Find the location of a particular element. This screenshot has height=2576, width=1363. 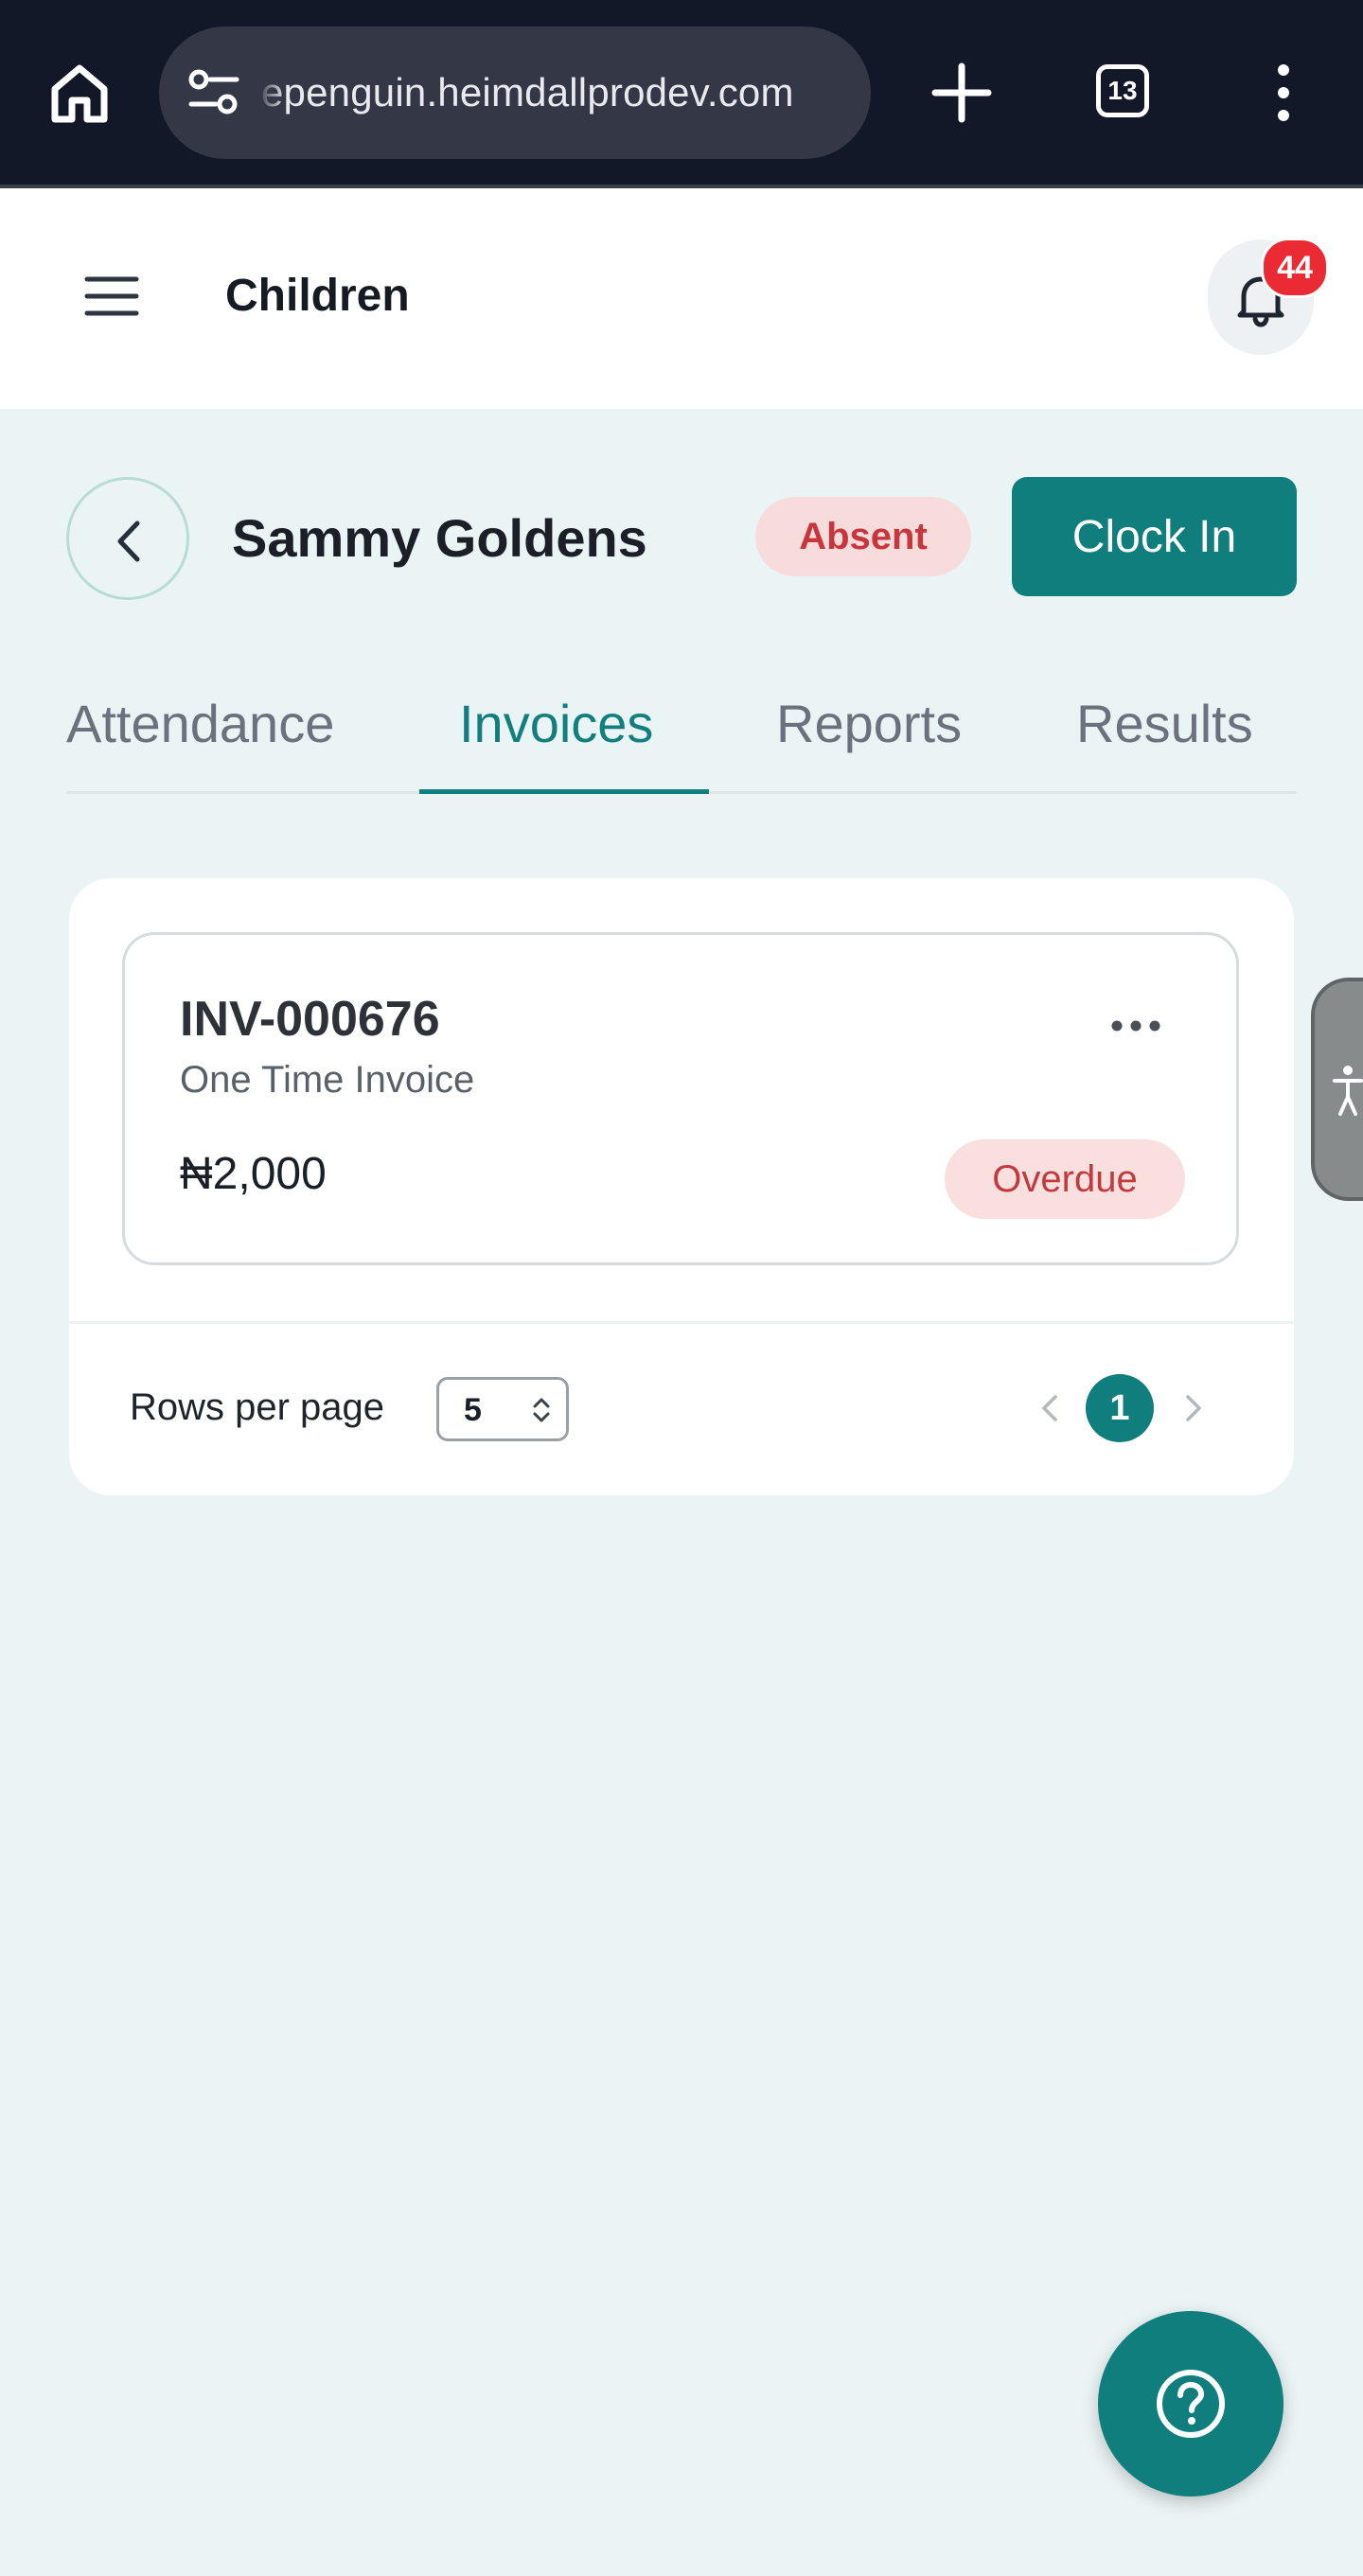

accessibility-button is located at coordinates (1337, 1089).